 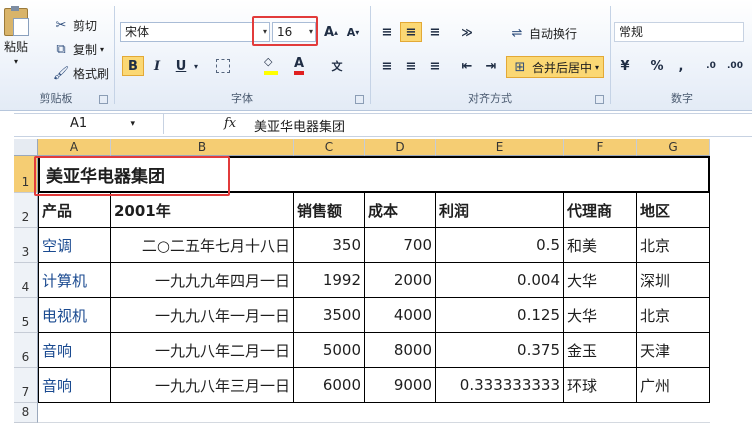 I want to click on align-middle-icon: ≡, so click(x=411, y=32).